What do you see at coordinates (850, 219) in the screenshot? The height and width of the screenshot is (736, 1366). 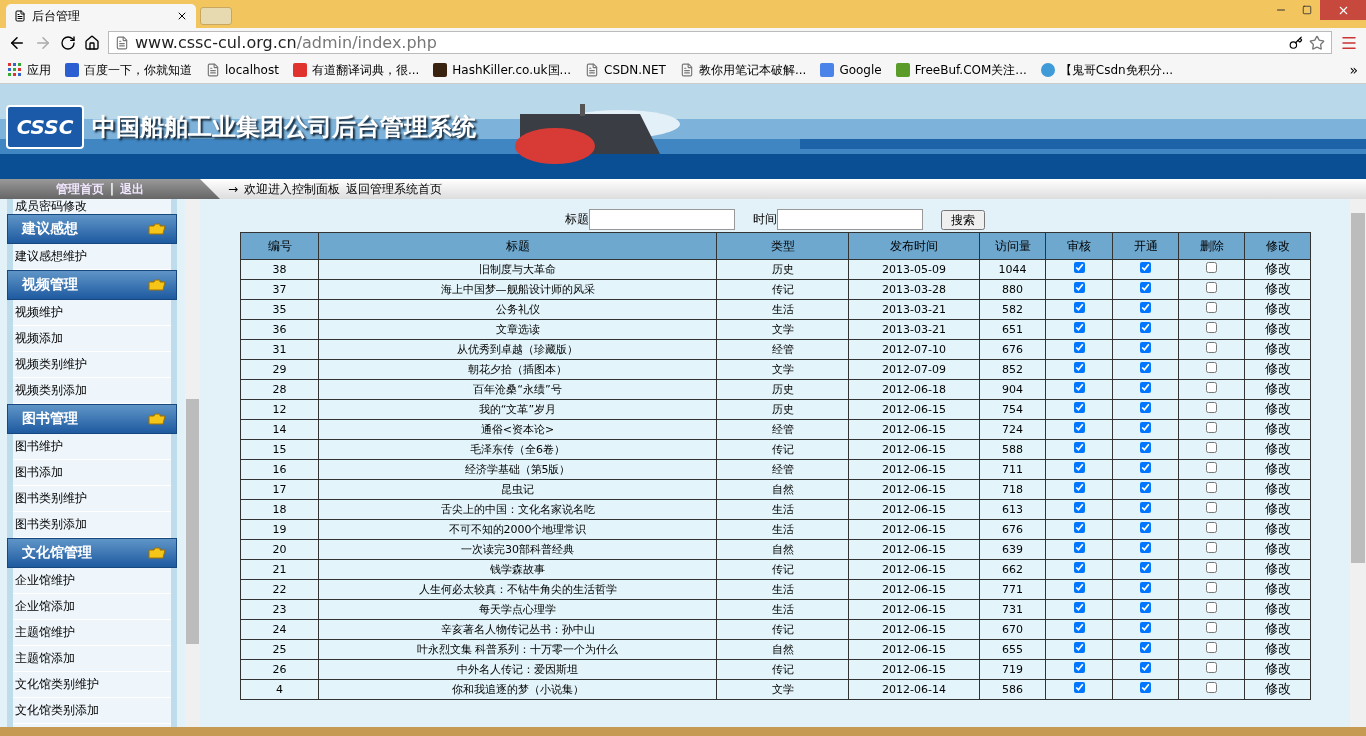 I see `time-input` at bounding box center [850, 219].